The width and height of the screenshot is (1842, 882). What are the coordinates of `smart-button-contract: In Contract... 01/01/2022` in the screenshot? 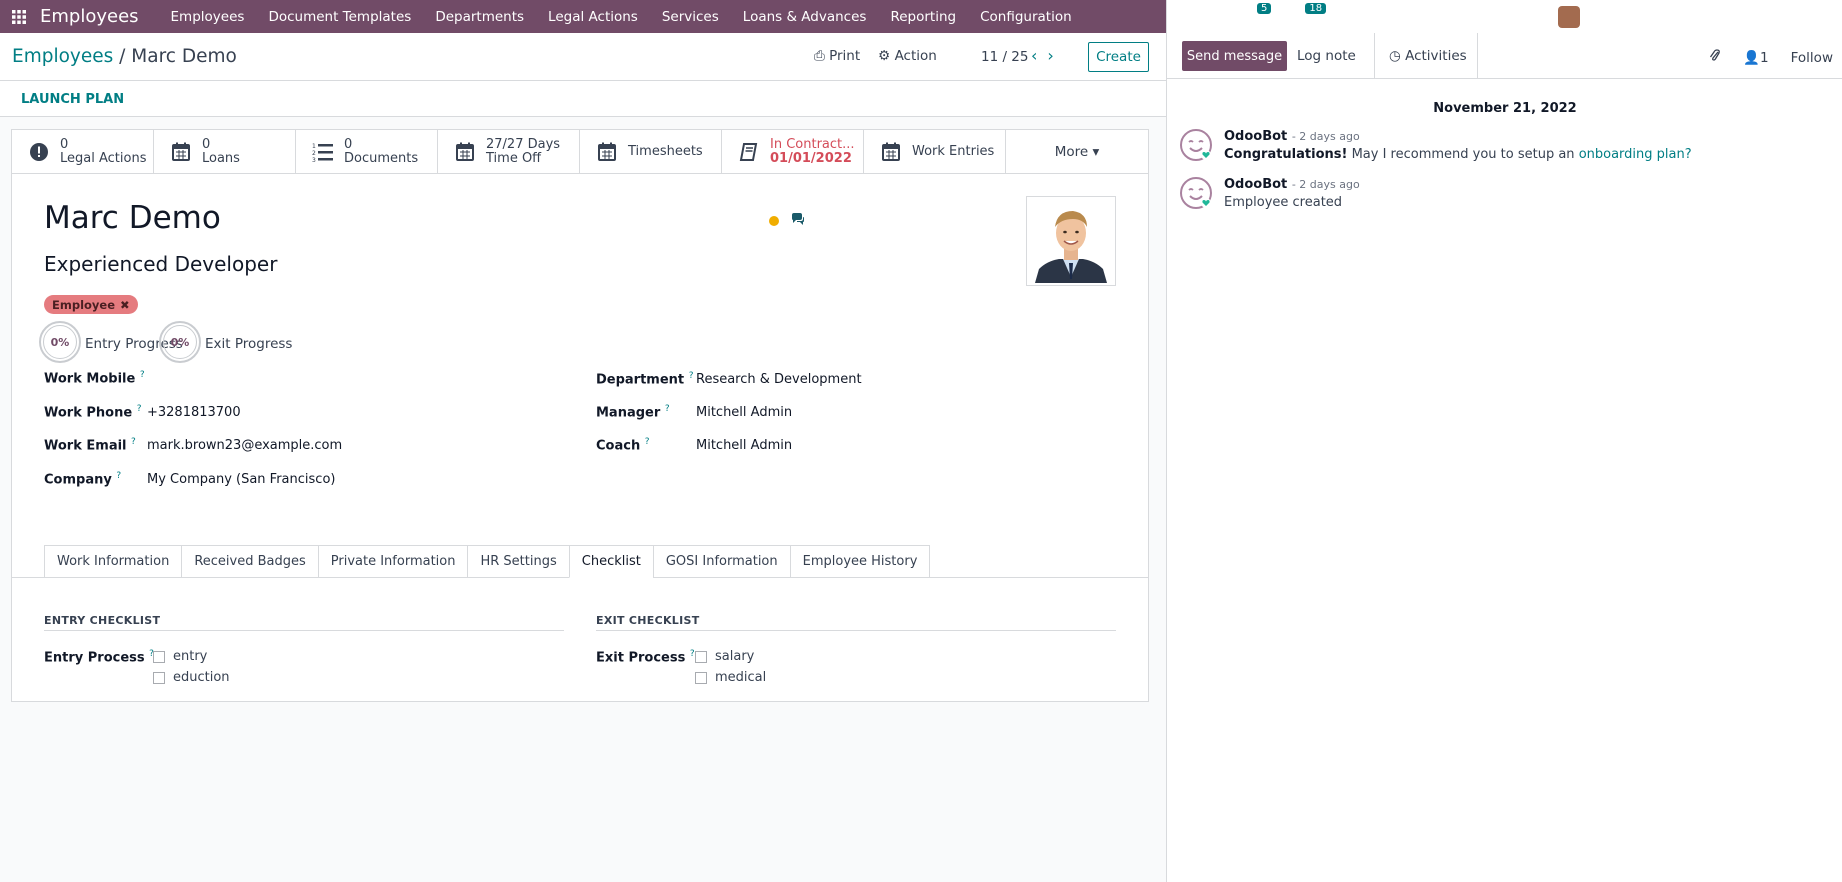 It's located at (793, 152).